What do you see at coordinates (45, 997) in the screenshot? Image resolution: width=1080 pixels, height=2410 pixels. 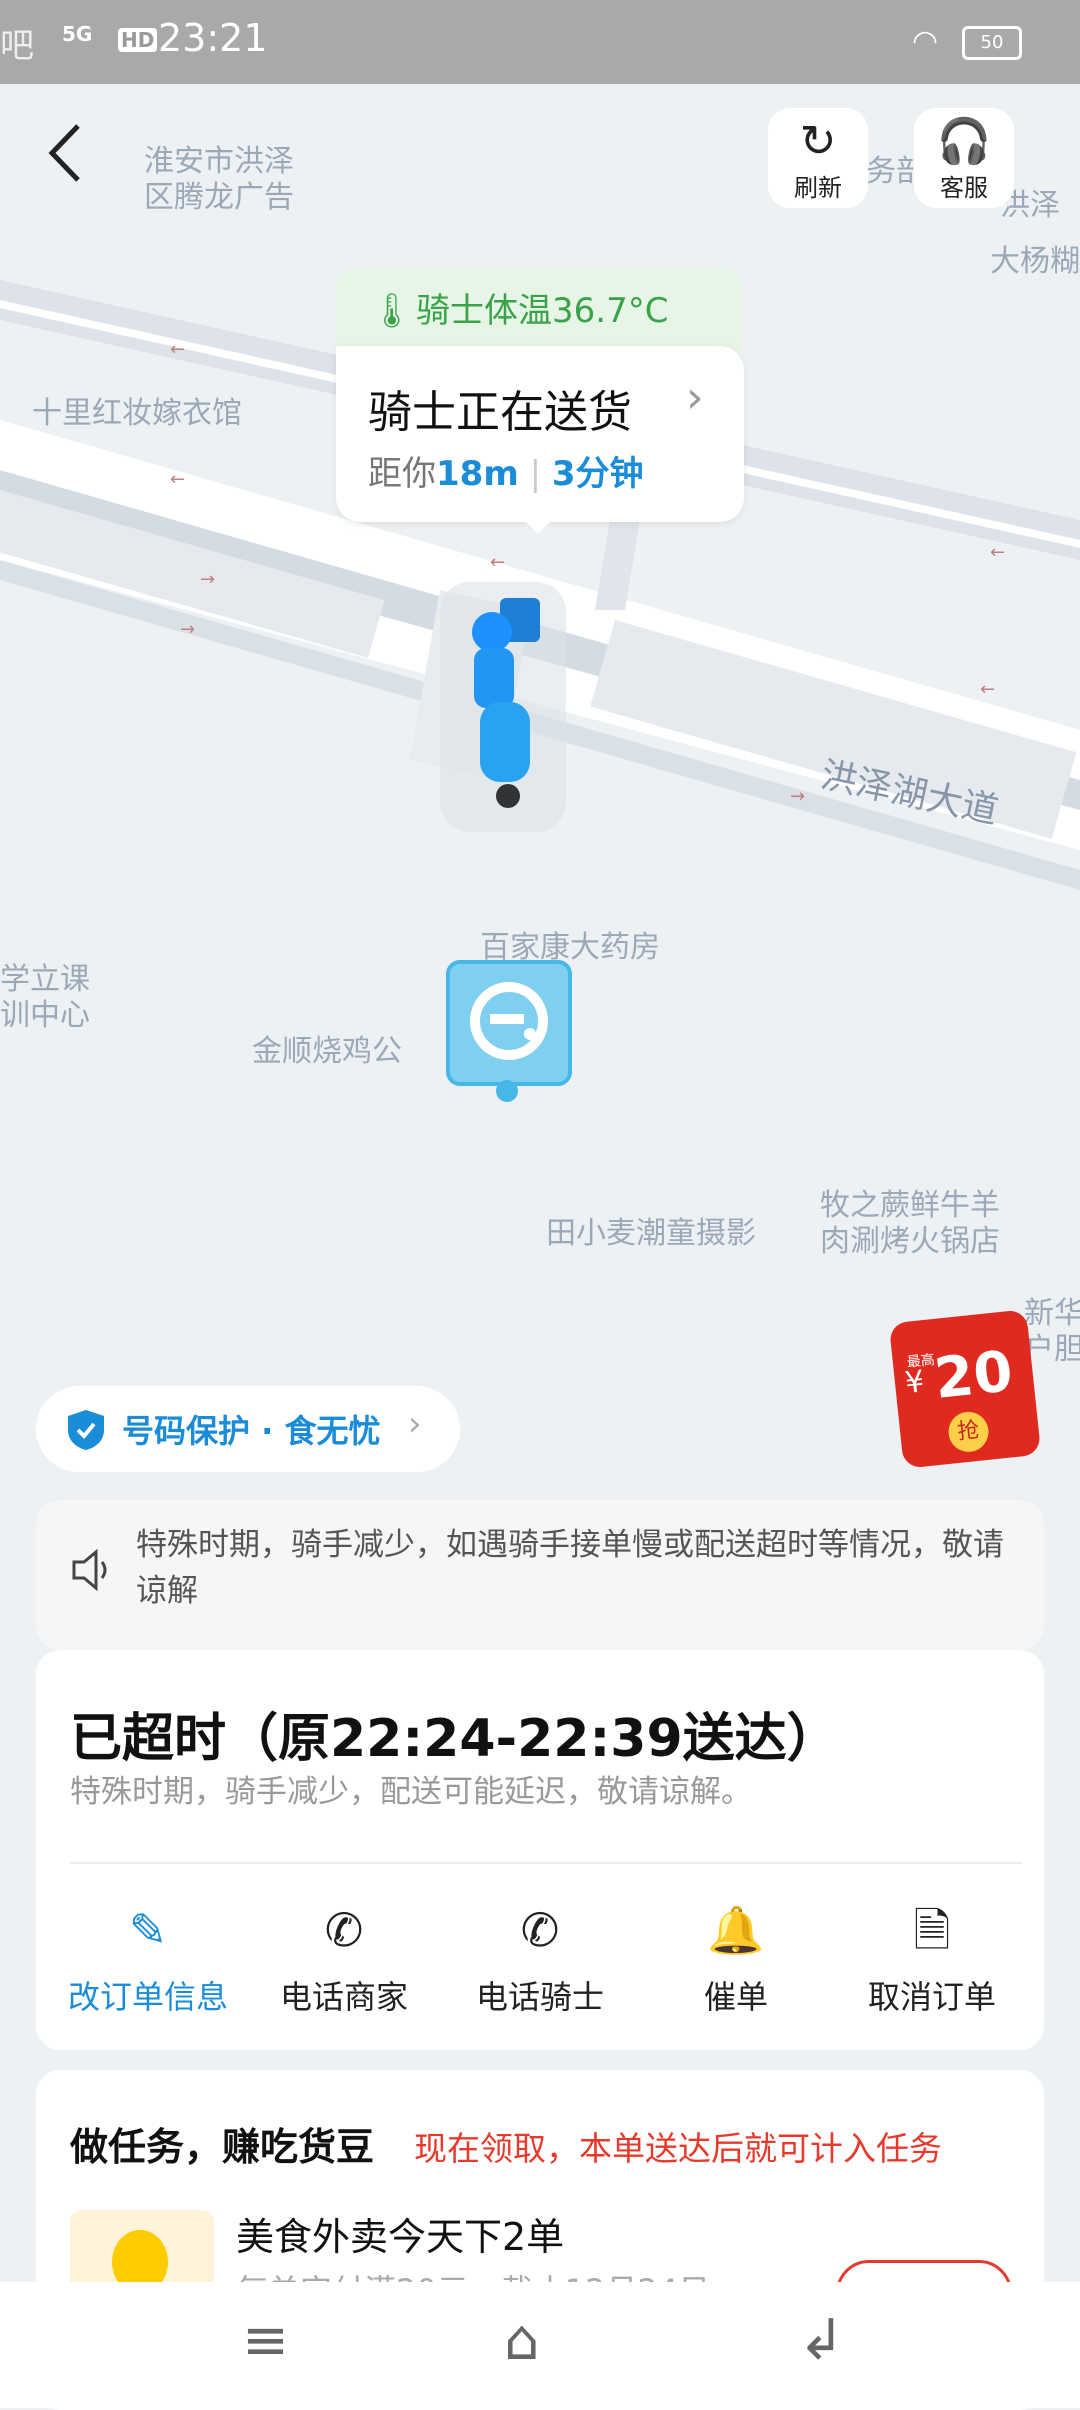 I see `map-poi-label: 学立课 训中心` at bounding box center [45, 997].